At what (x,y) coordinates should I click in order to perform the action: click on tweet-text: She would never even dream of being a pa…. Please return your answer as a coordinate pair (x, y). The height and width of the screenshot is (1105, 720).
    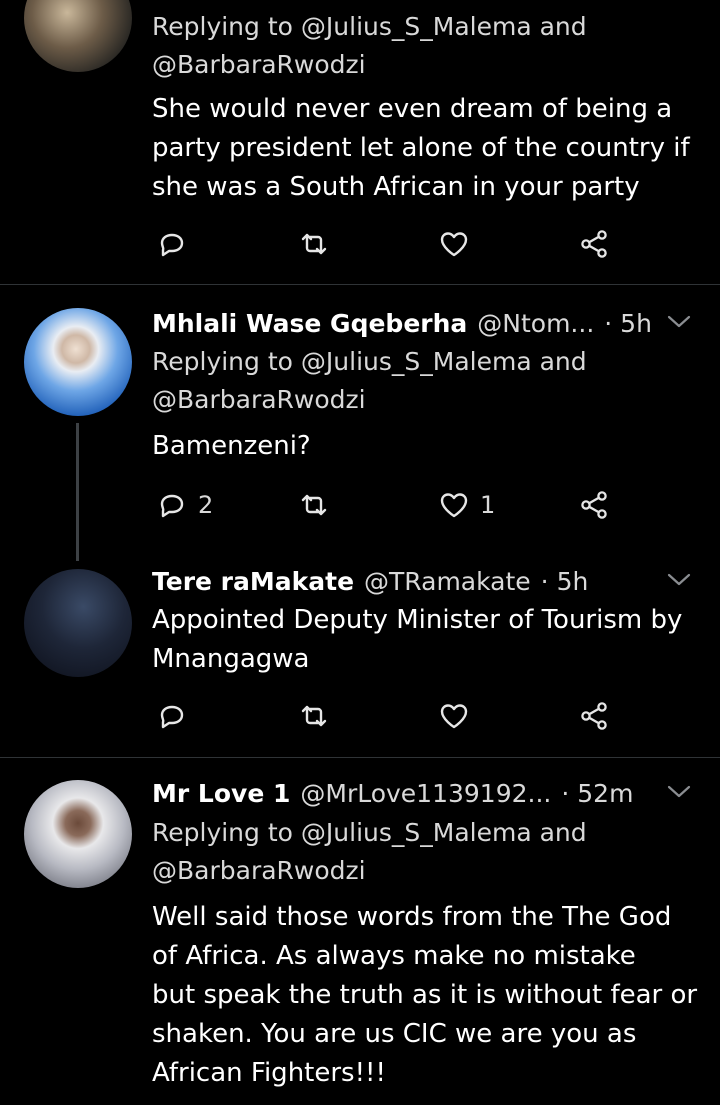
    Looking at the image, I should click on (421, 148).